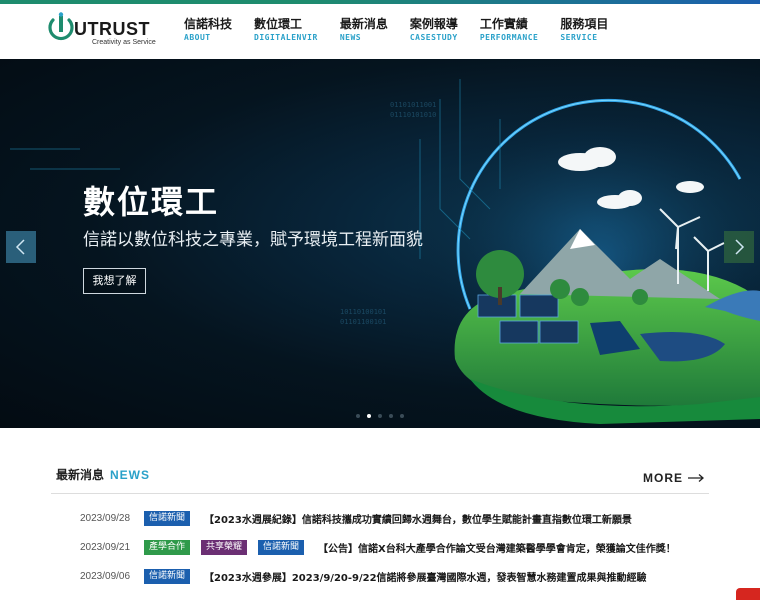 This screenshot has width=760, height=600. Describe the element at coordinates (497, 547) in the screenshot. I see `news-title: 【公告】信諾X台科大產學合作論文受台灣建築醫學學會肯定，榮獲論文佳作獎！` at that location.